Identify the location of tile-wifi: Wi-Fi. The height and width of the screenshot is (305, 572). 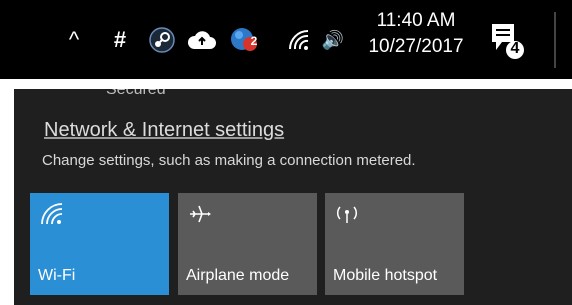
(99, 244).